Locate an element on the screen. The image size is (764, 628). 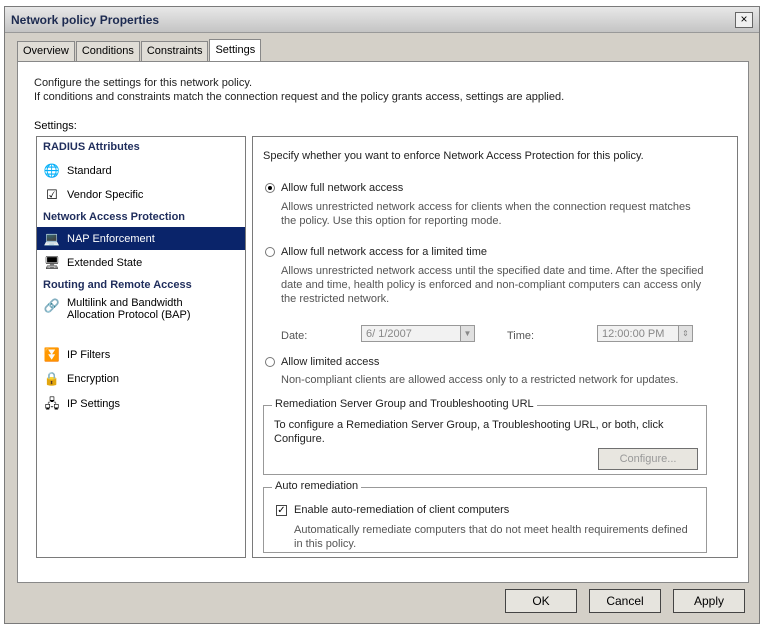
tab-strip: Overview Conditions Constraints Settings is located at coordinates (139, 50).